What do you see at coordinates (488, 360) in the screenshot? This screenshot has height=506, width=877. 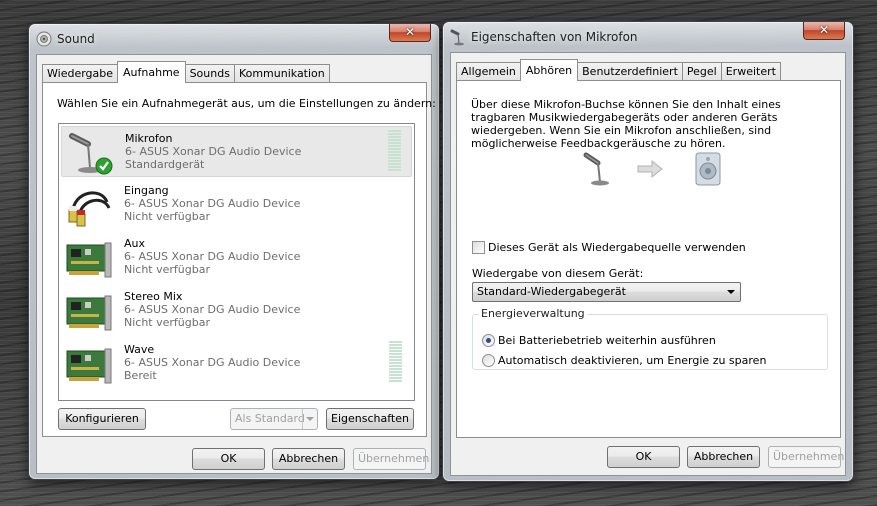 I see `radio-auto-disable` at bounding box center [488, 360].